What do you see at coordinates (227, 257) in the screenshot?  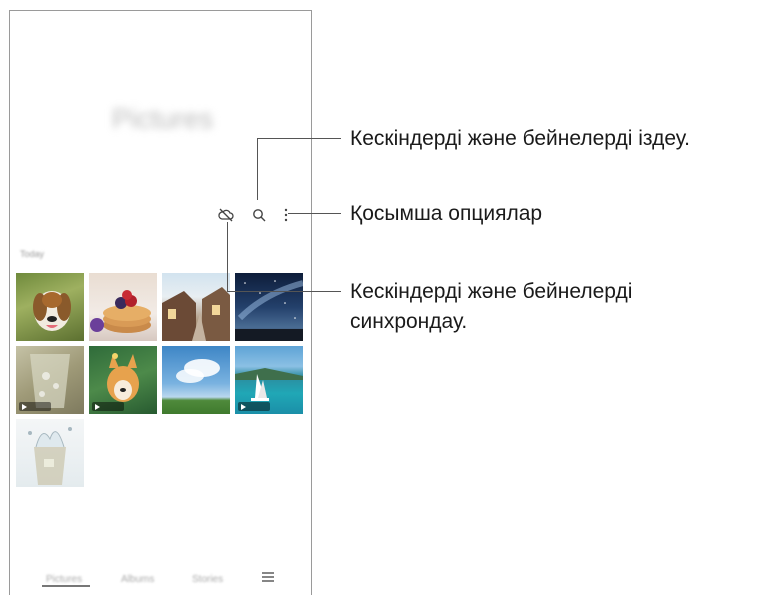 I see `callout-line-sync-vertical` at bounding box center [227, 257].